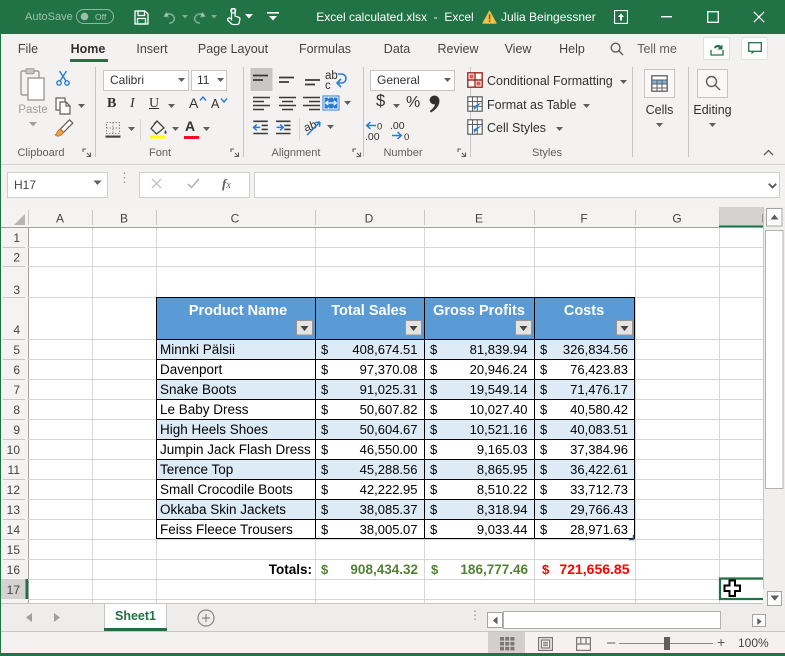 This screenshot has width=785, height=656. What do you see at coordinates (204, 409) in the screenshot?
I see `svg-text: Le Baby Dress` at bounding box center [204, 409].